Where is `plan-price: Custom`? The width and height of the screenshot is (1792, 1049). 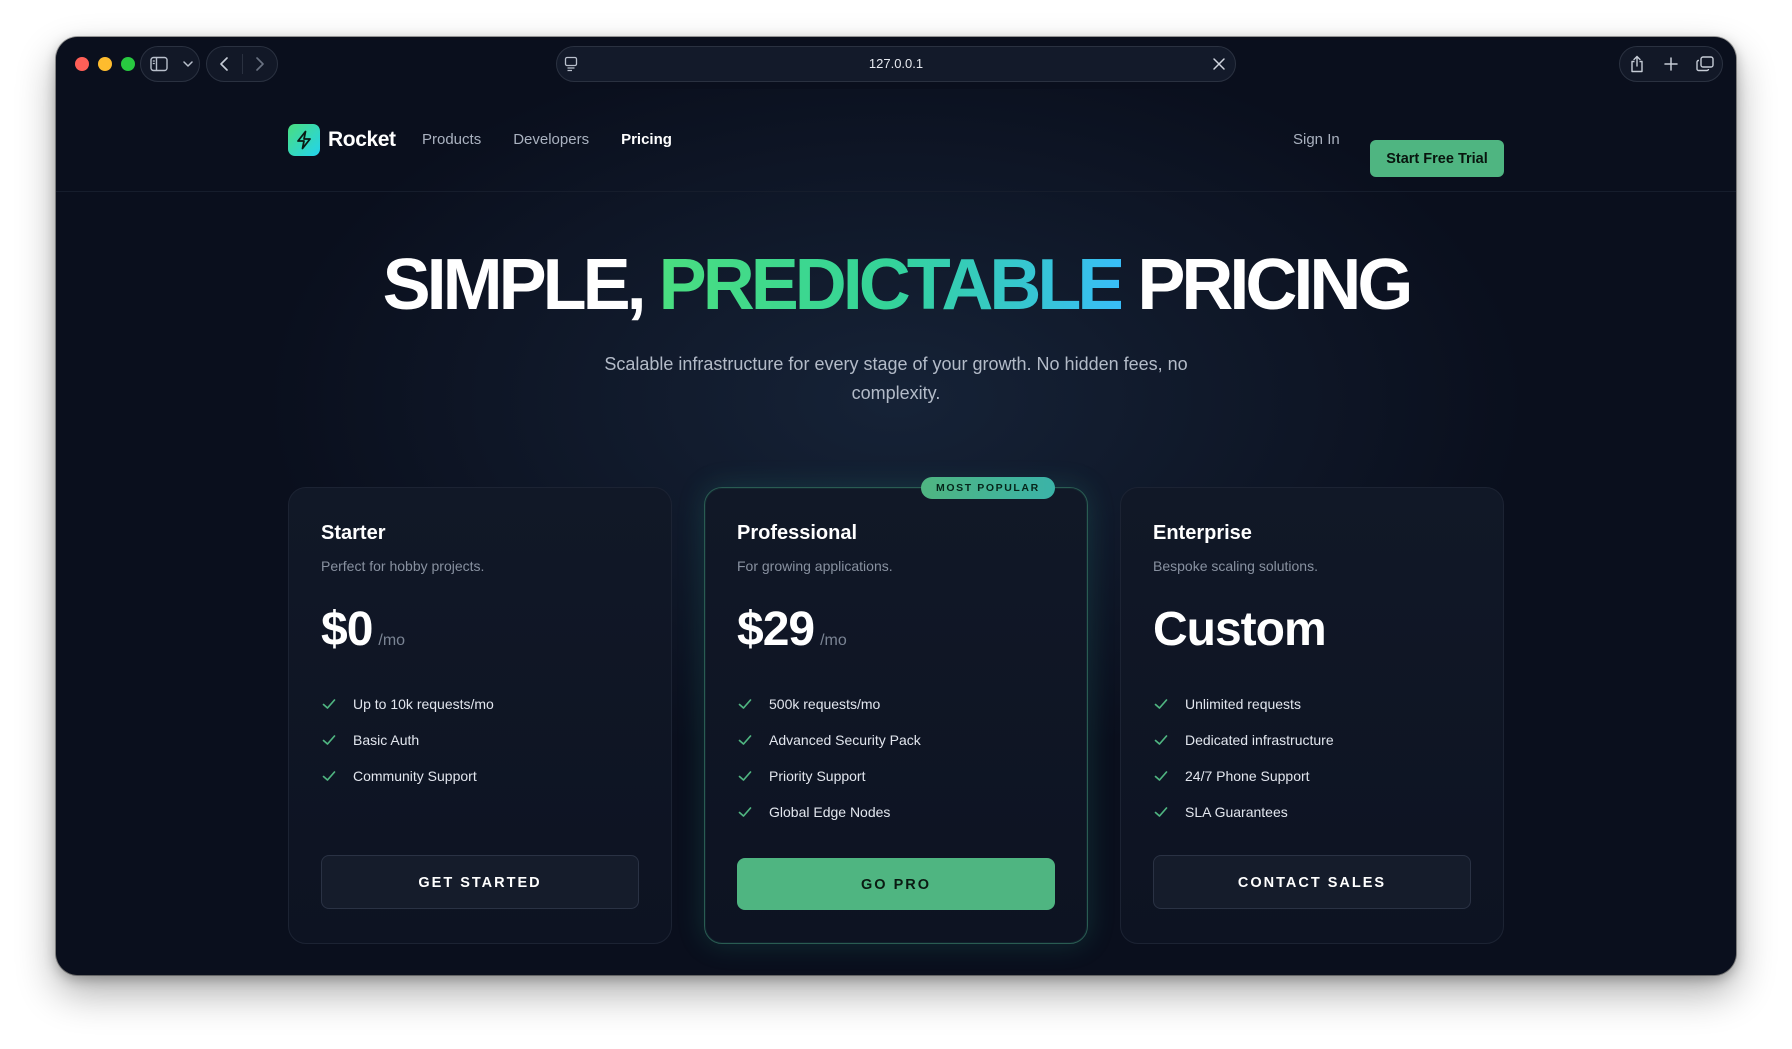
plan-price: Custom is located at coordinates (1240, 629).